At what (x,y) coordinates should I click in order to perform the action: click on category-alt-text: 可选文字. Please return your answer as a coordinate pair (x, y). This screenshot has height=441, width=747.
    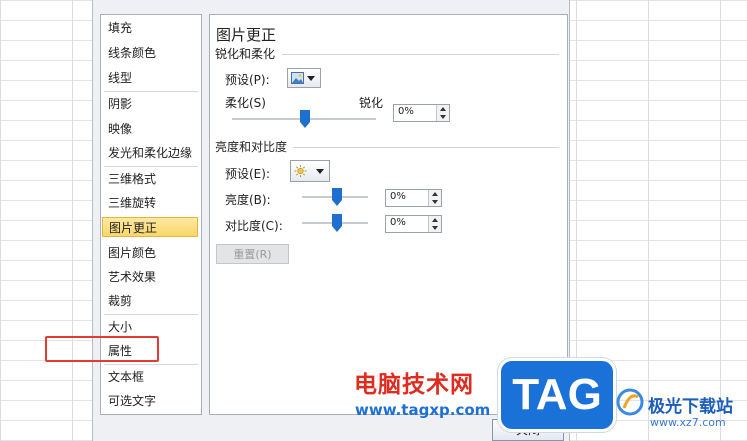
    Looking at the image, I should click on (132, 401).